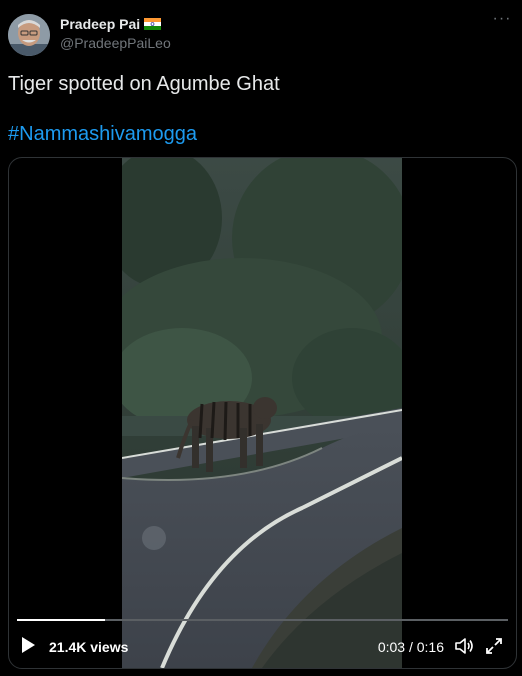  I want to click on fullscreen-icon, so click(494, 646).